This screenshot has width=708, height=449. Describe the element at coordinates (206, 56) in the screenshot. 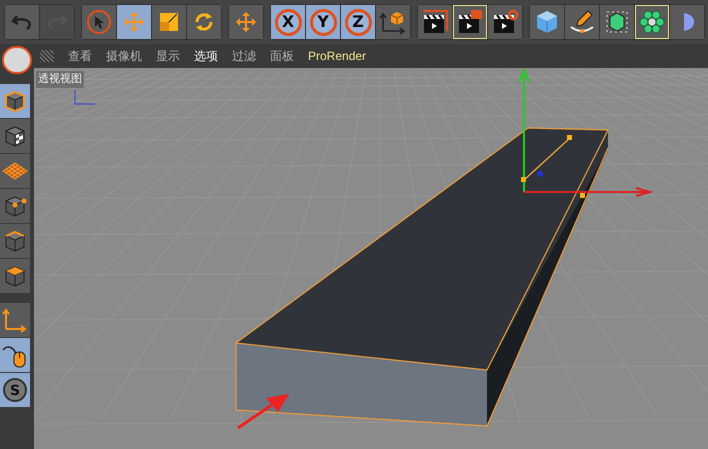

I see `menu-item: 选项` at that location.